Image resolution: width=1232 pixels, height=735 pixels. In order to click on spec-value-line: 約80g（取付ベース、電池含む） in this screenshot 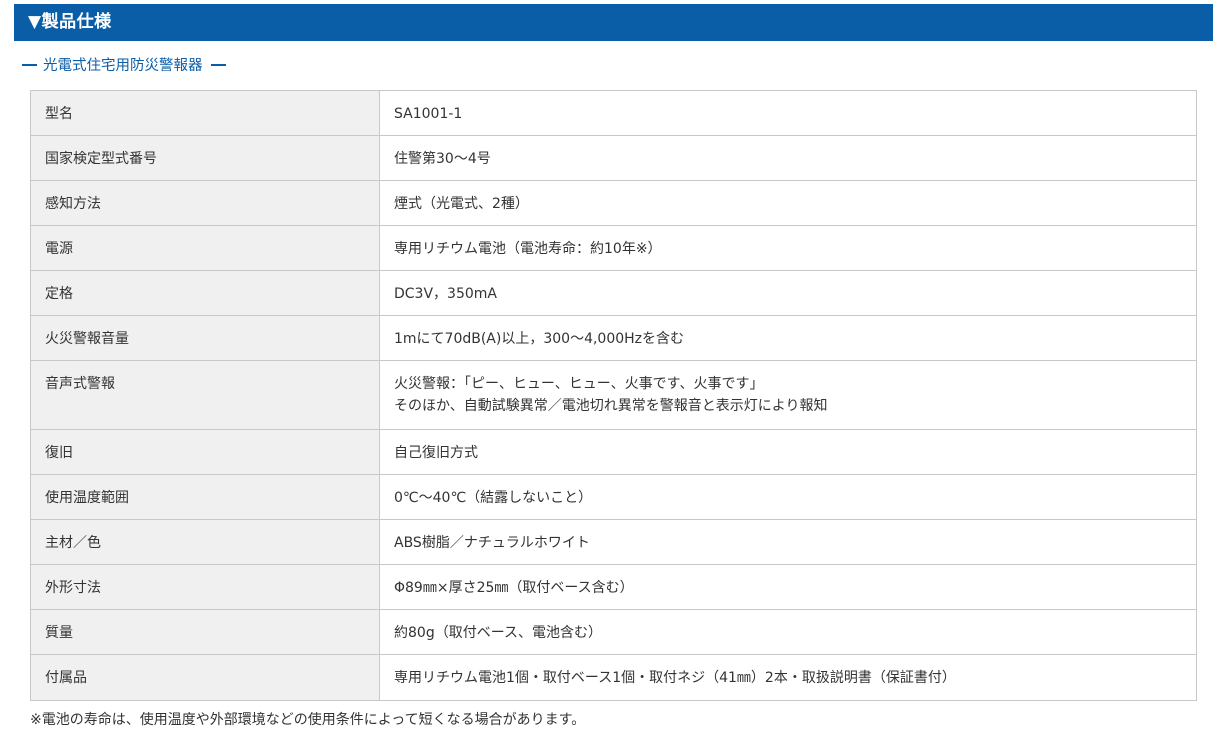, I will do `click(498, 633)`.